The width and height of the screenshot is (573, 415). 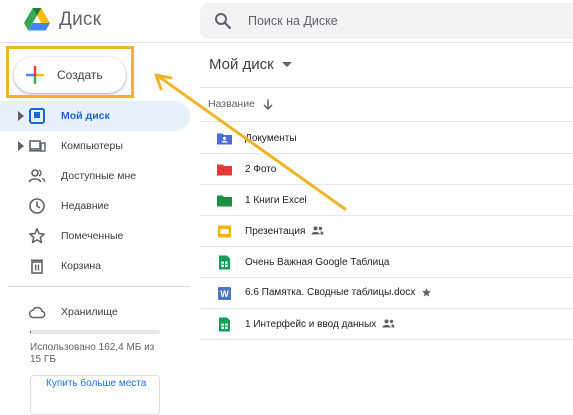 I want to click on word-document-icon: W, so click(x=224, y=293).